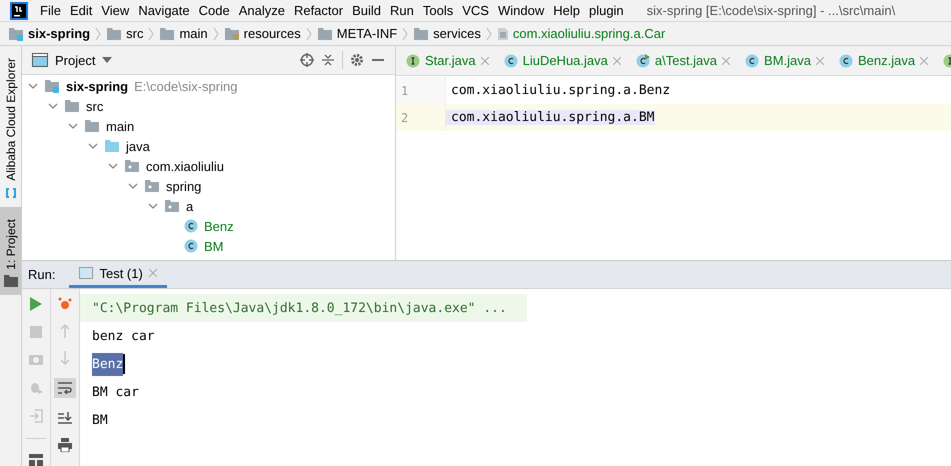 The width and height of the screenshot is (951, 466). I want to click on panel-title: Project, so click(75, 60).